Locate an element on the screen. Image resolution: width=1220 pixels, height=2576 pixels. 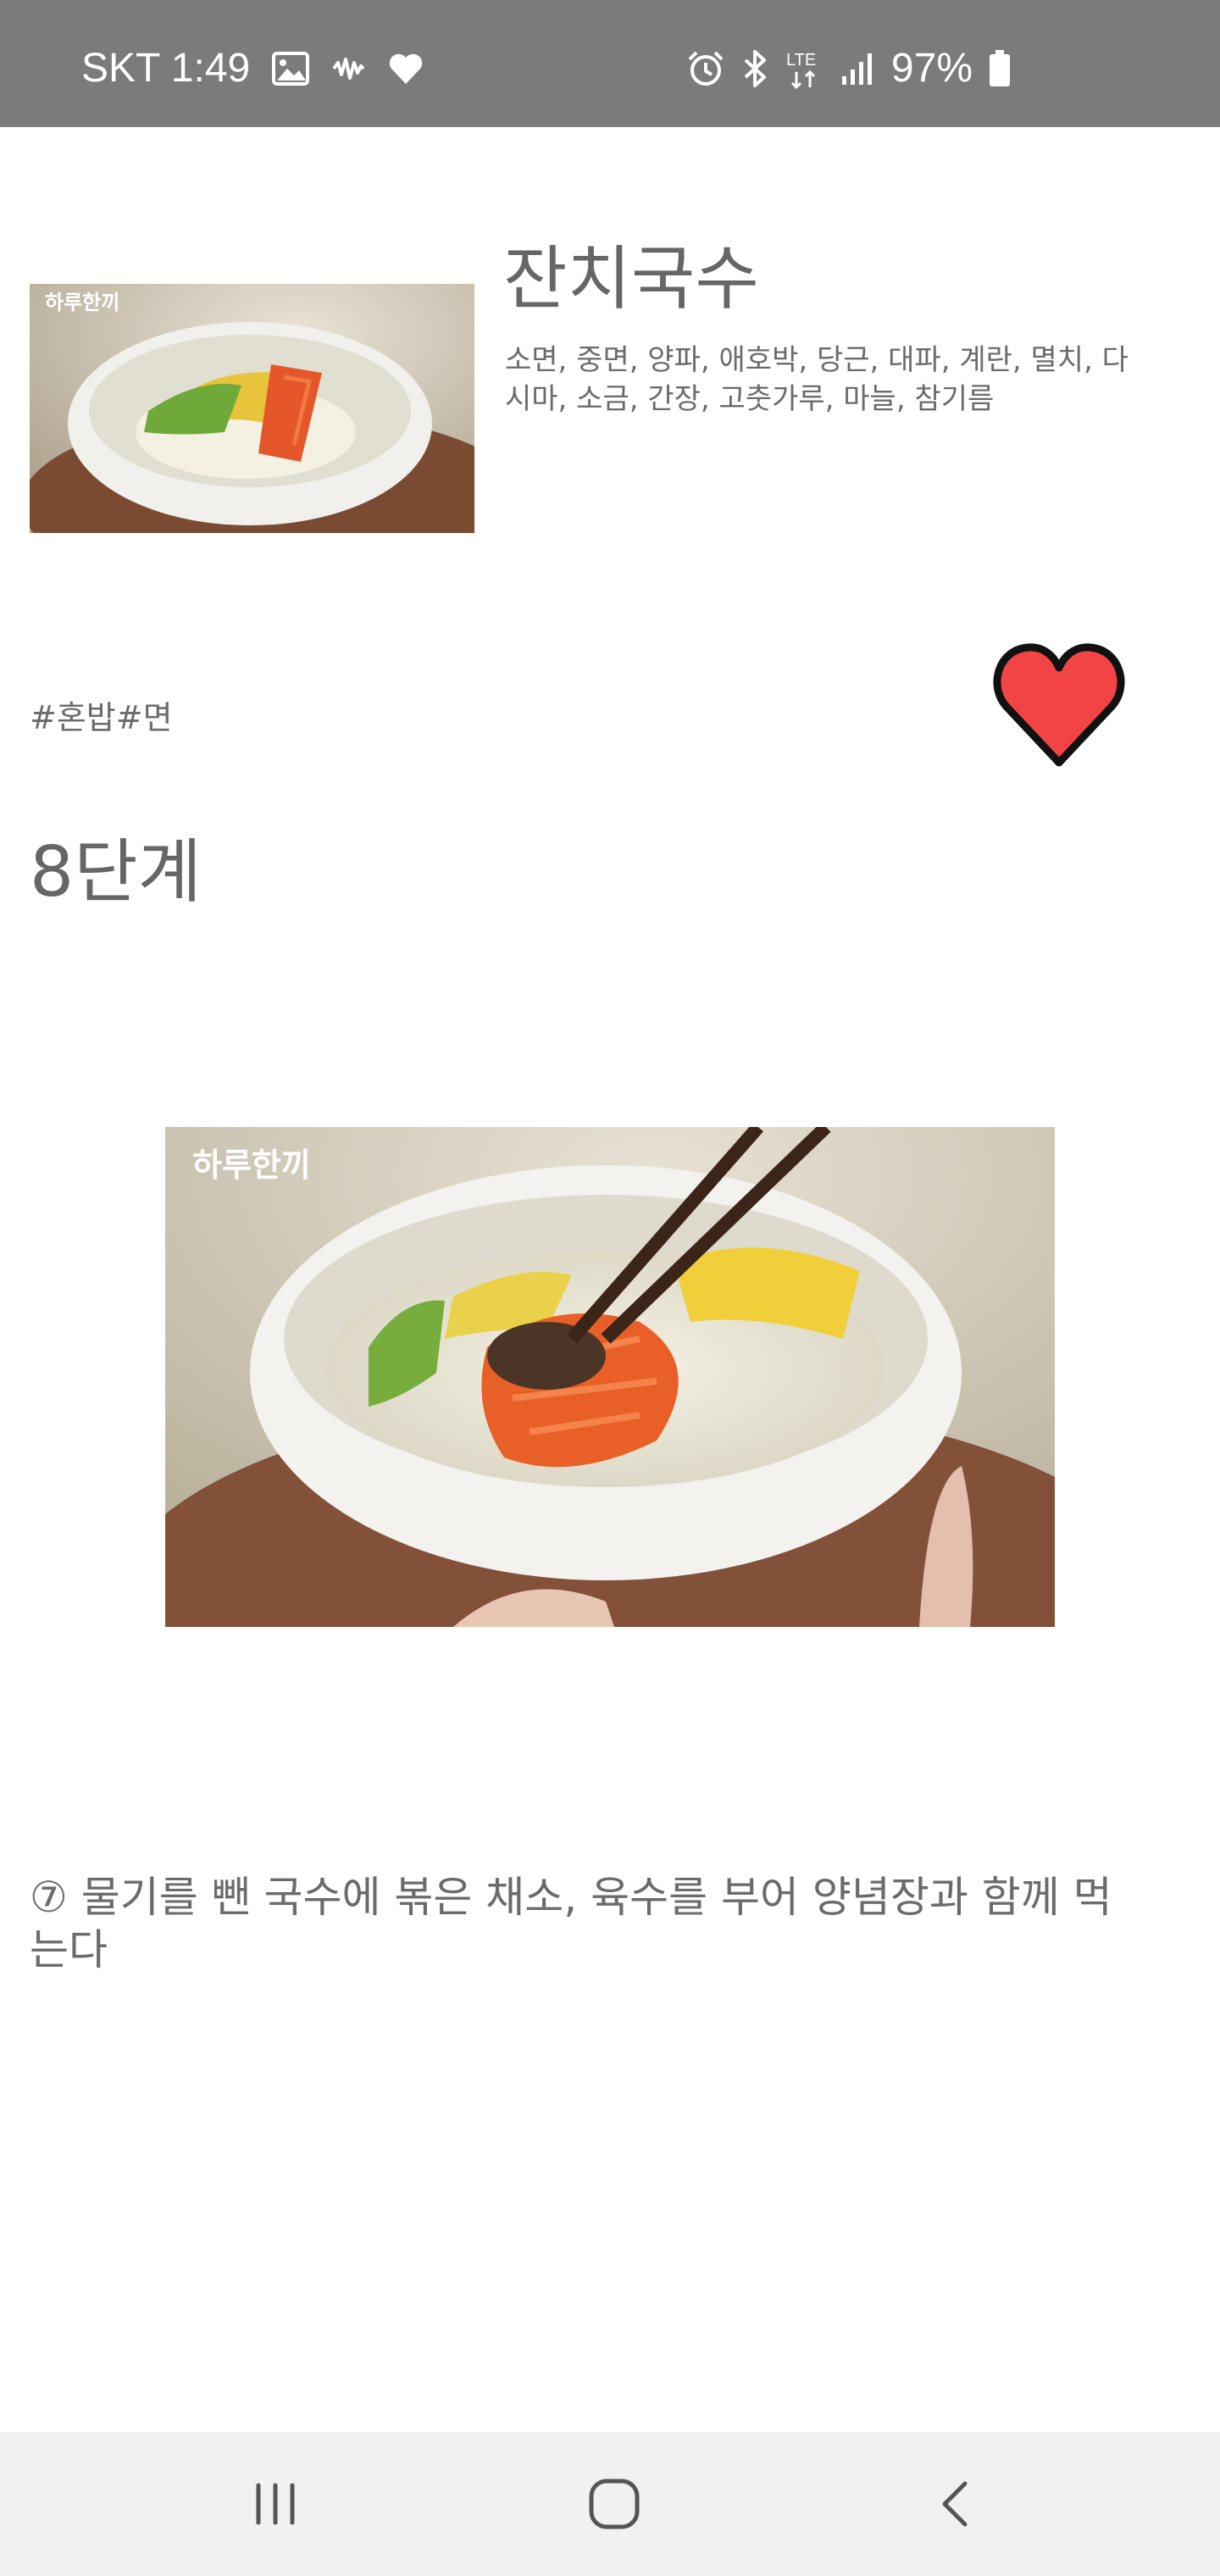
step-title: 8단계 is located at coordinates (116, 872).